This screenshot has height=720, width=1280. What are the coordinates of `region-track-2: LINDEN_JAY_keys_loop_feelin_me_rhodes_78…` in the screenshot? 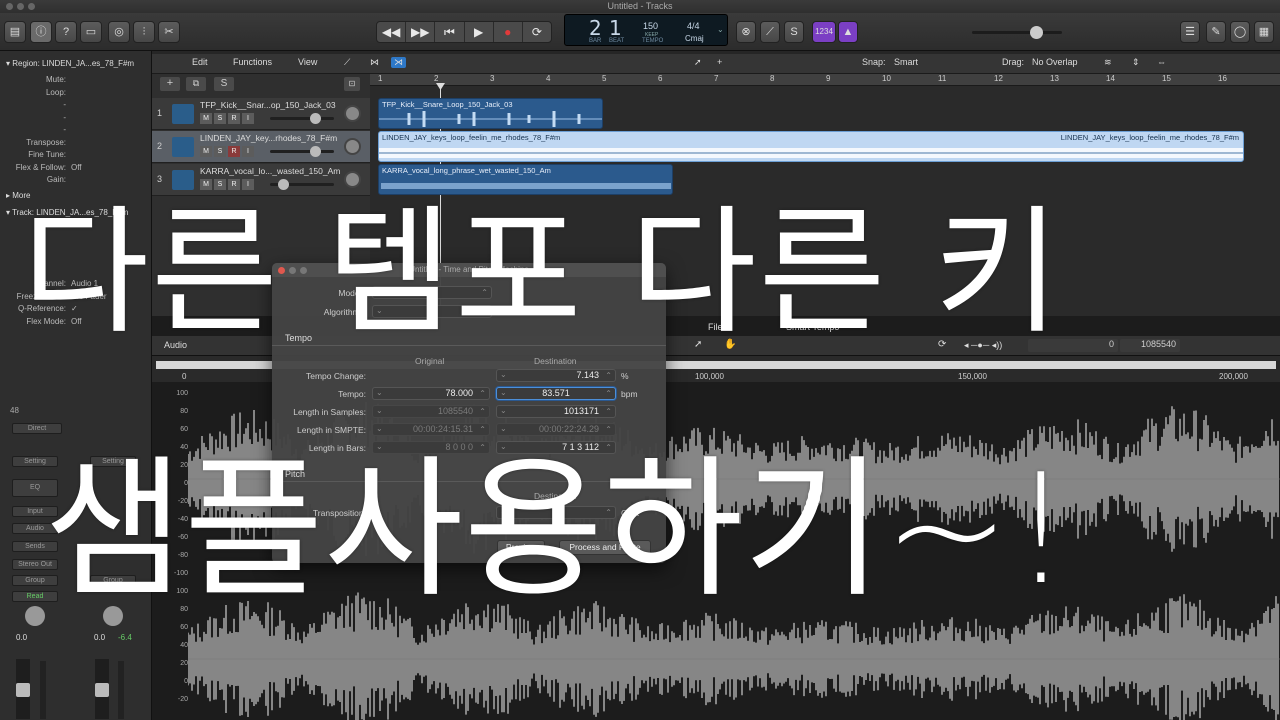 It's located at (811, 146).